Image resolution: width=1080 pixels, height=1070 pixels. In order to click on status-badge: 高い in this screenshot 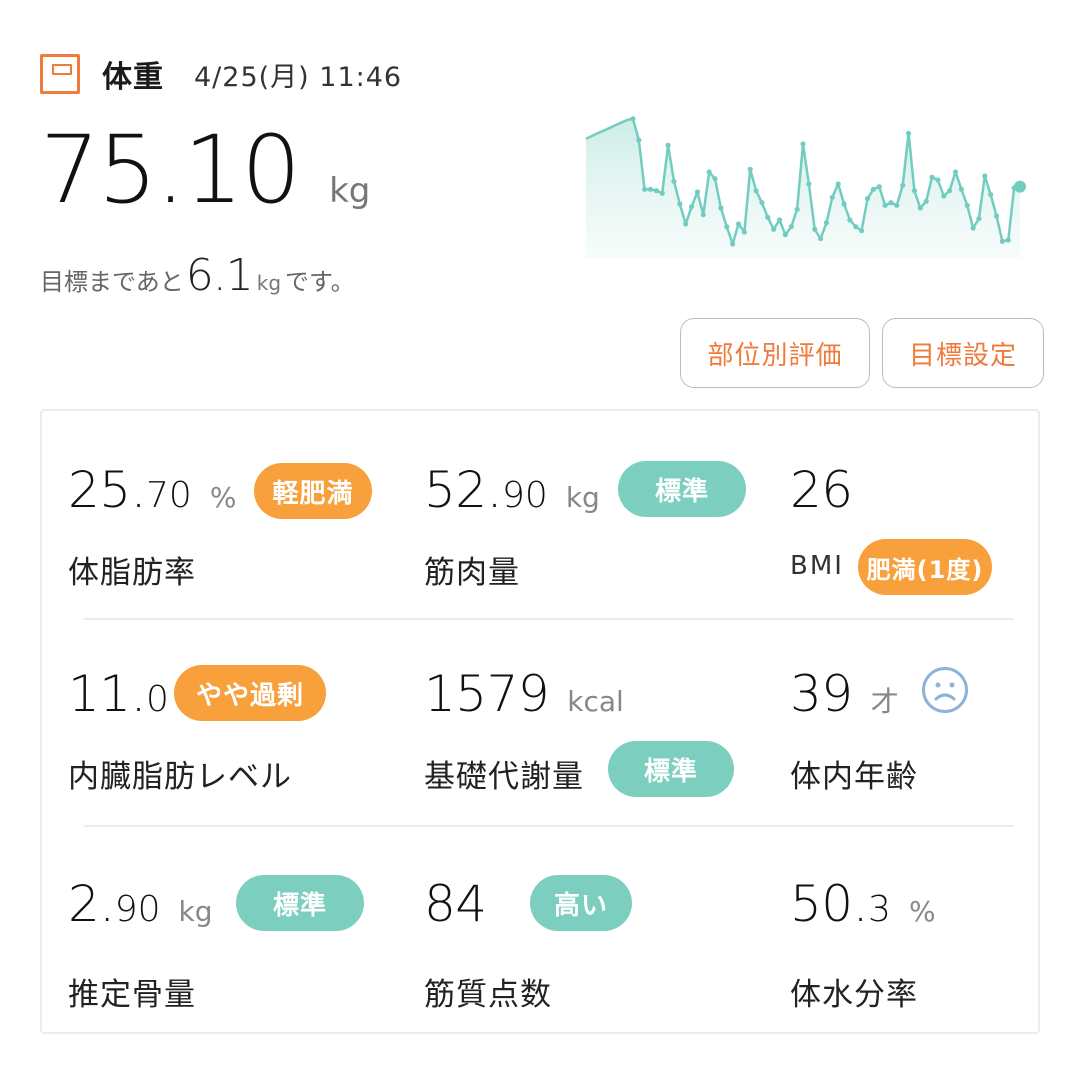, I will do `click(581, 903)`.